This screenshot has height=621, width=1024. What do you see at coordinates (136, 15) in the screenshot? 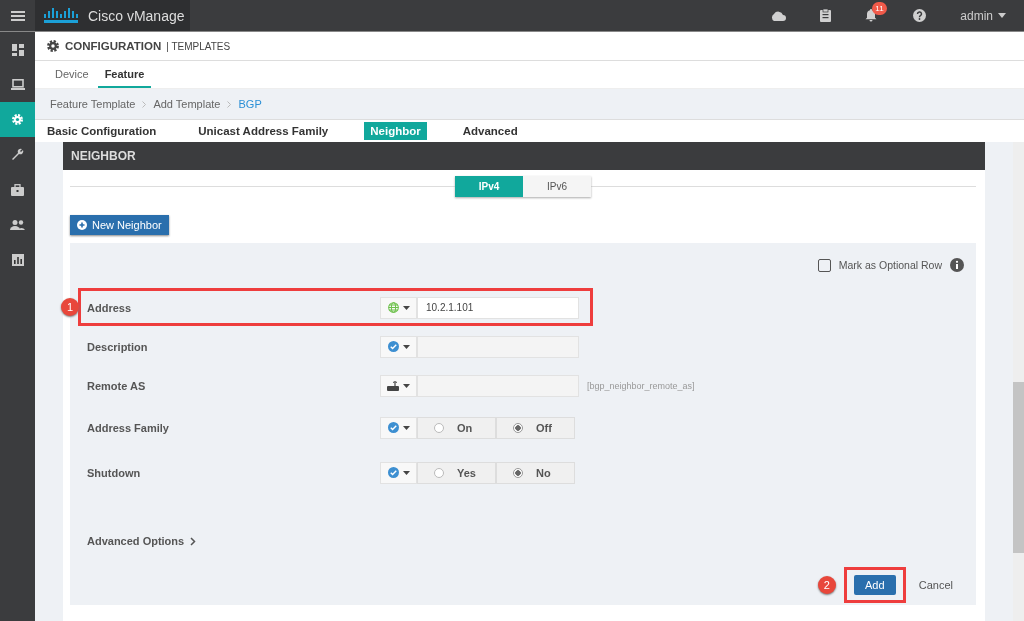
I see `product-name: Cisco vManage` at bounding box center [136, 15].